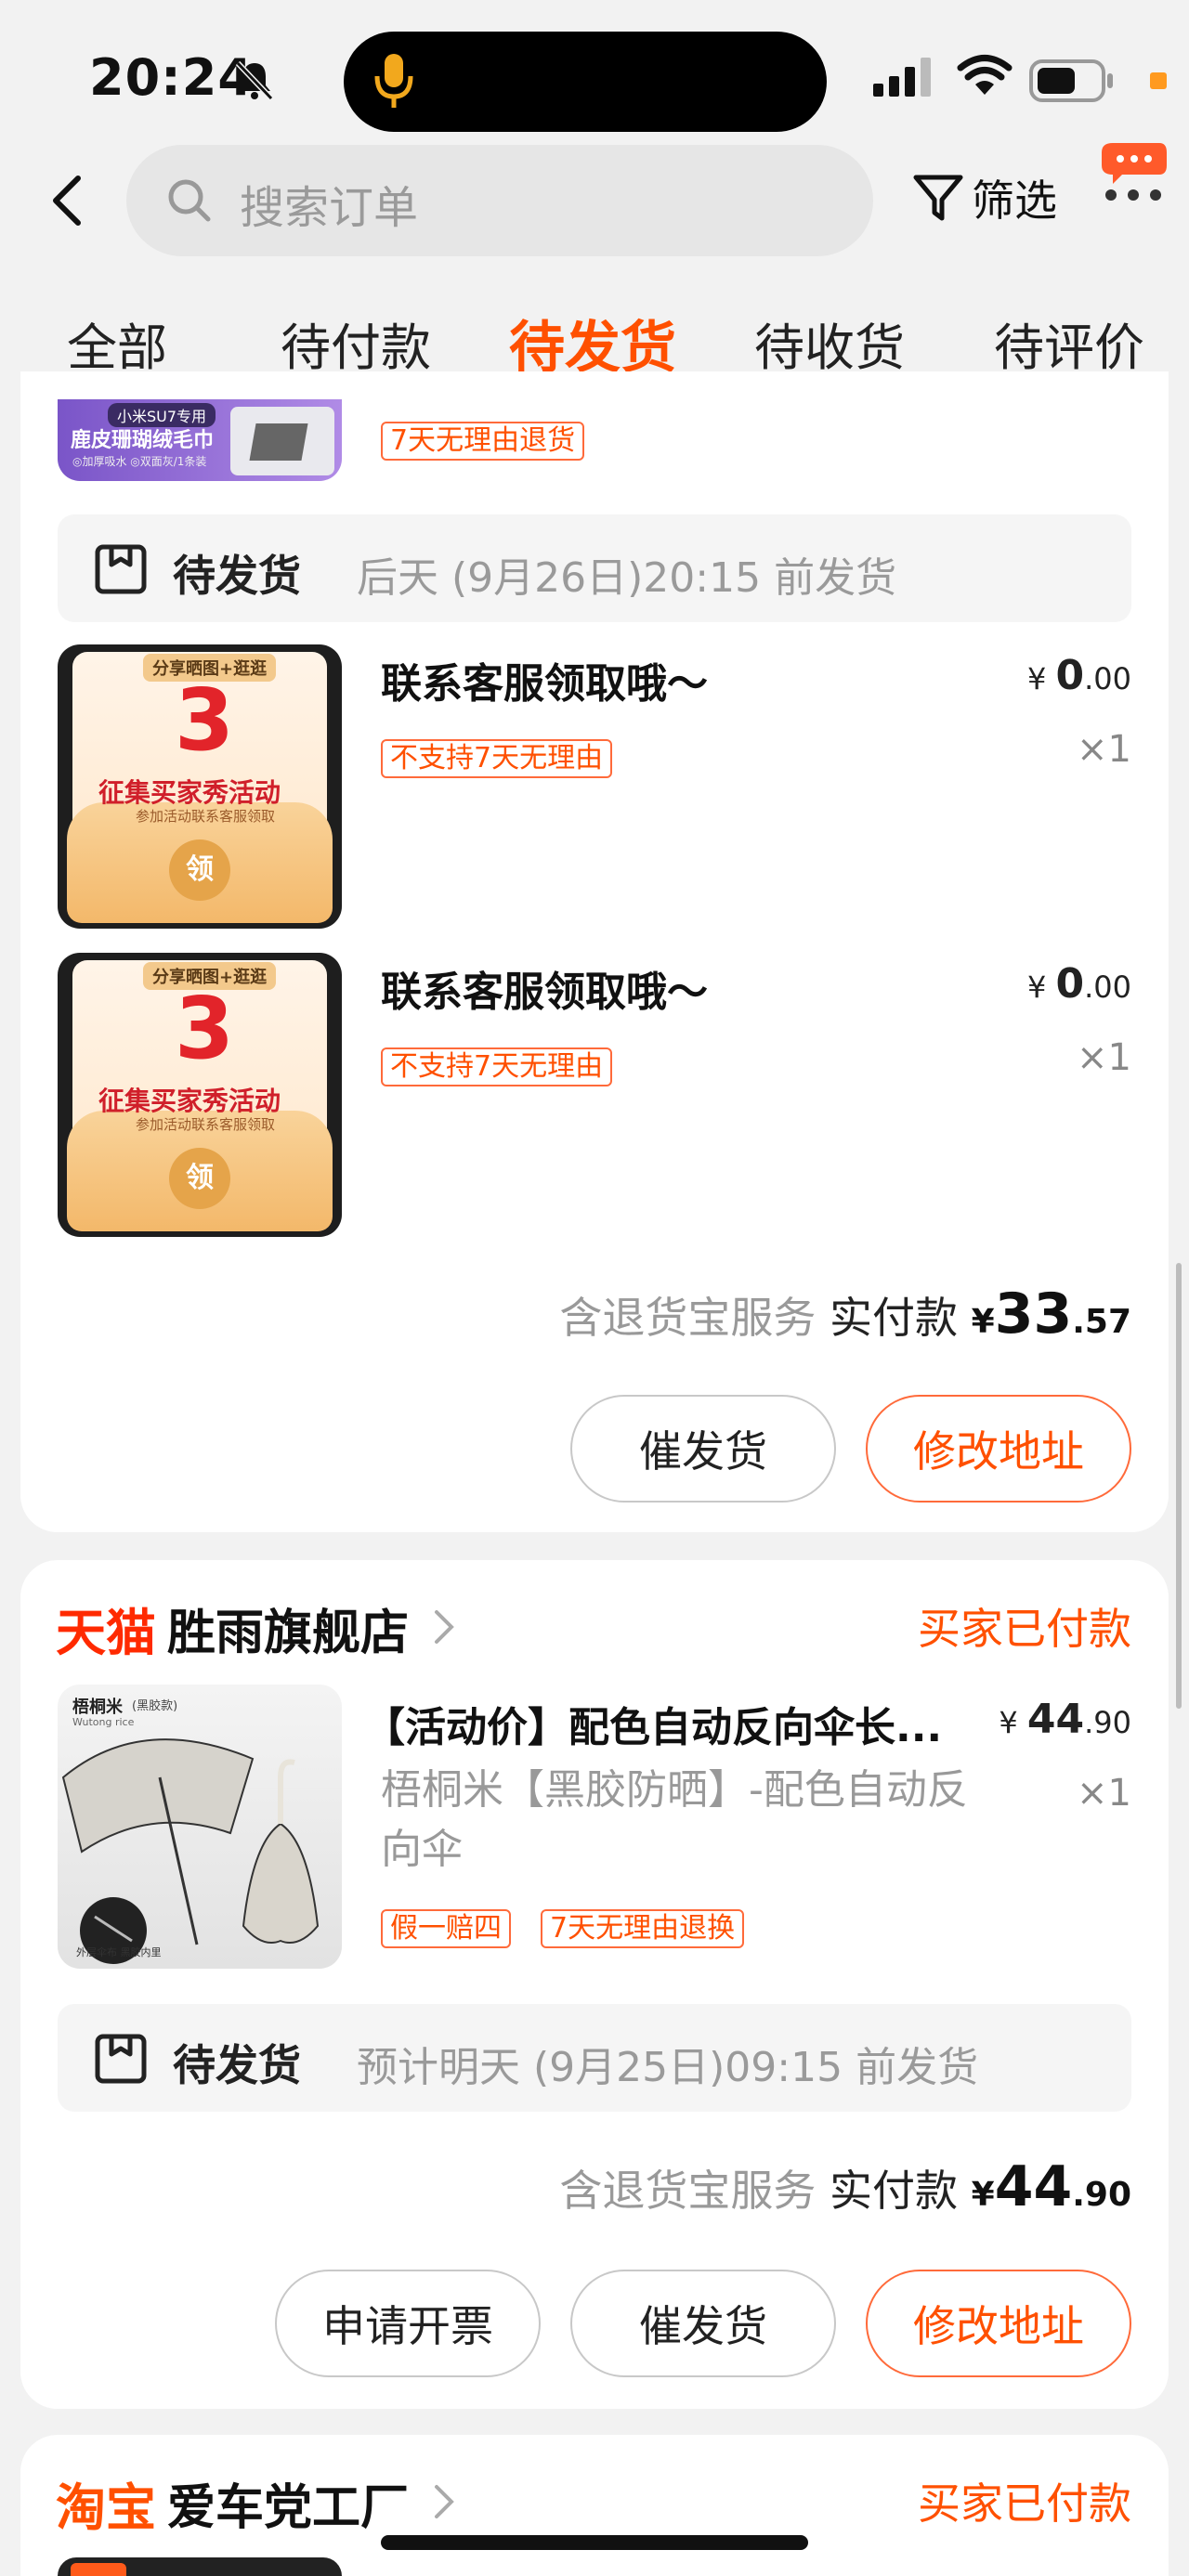 Image resolution: width=1189 pixels, height=2576 pixels. Describe the element at coordinates (586, 82) in the screenshot. I see `dynamic-island` at that location.